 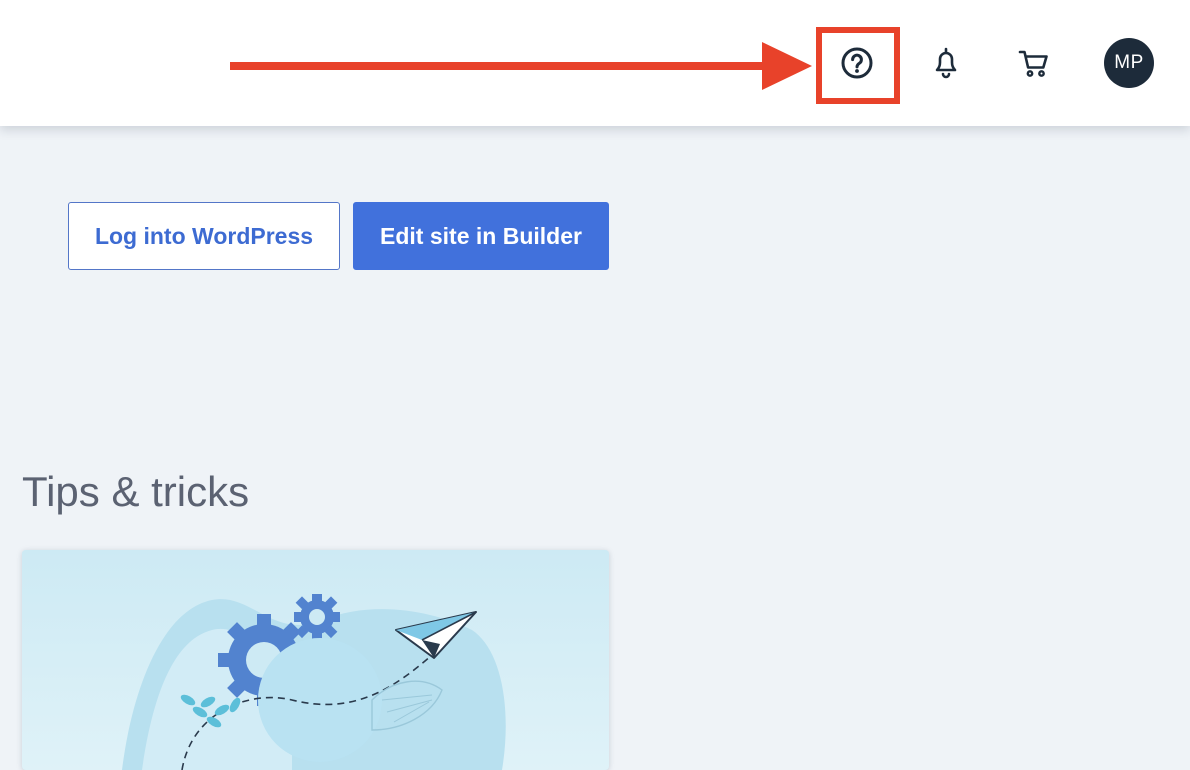 I want to click on login-wordpress-button: Log into WordPress, so click(x=204, y=236).